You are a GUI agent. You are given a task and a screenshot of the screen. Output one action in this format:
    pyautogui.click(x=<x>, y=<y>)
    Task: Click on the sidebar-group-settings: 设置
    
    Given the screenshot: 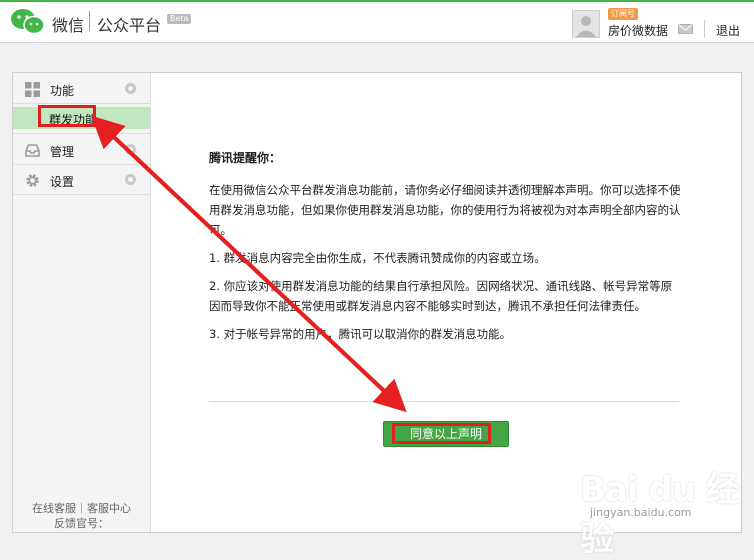 What is the action you would take?
    pyautogui.click(x=81, y=180)
    